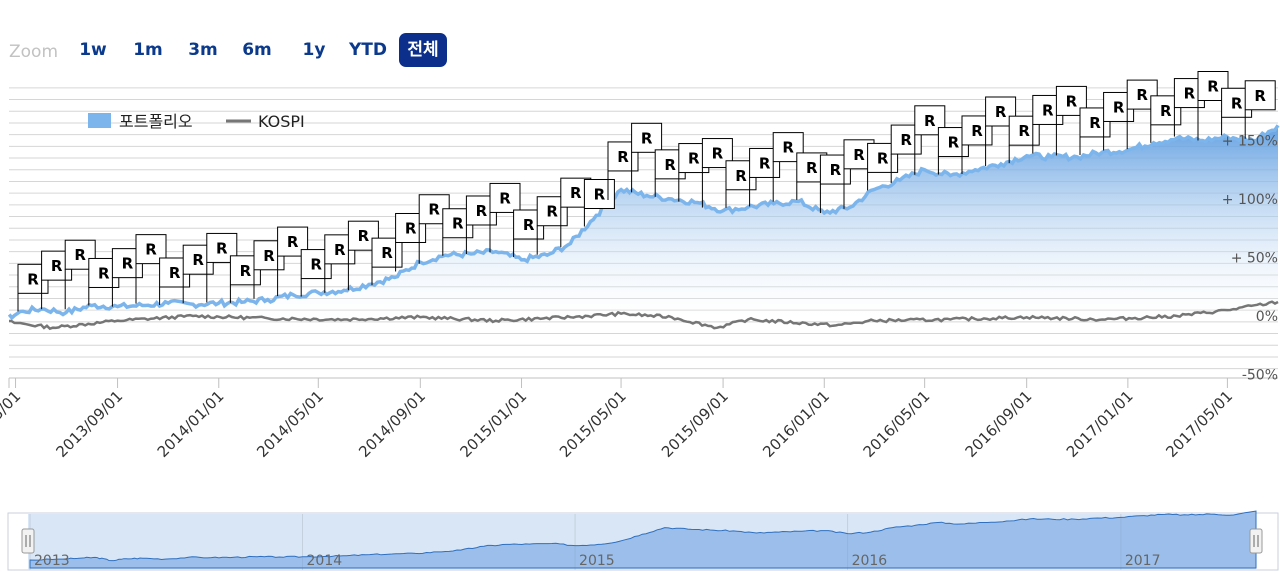 This screenshot has height=573, width=1280. I want to click on y-tick-label: + 150%, so click(1250, 142).